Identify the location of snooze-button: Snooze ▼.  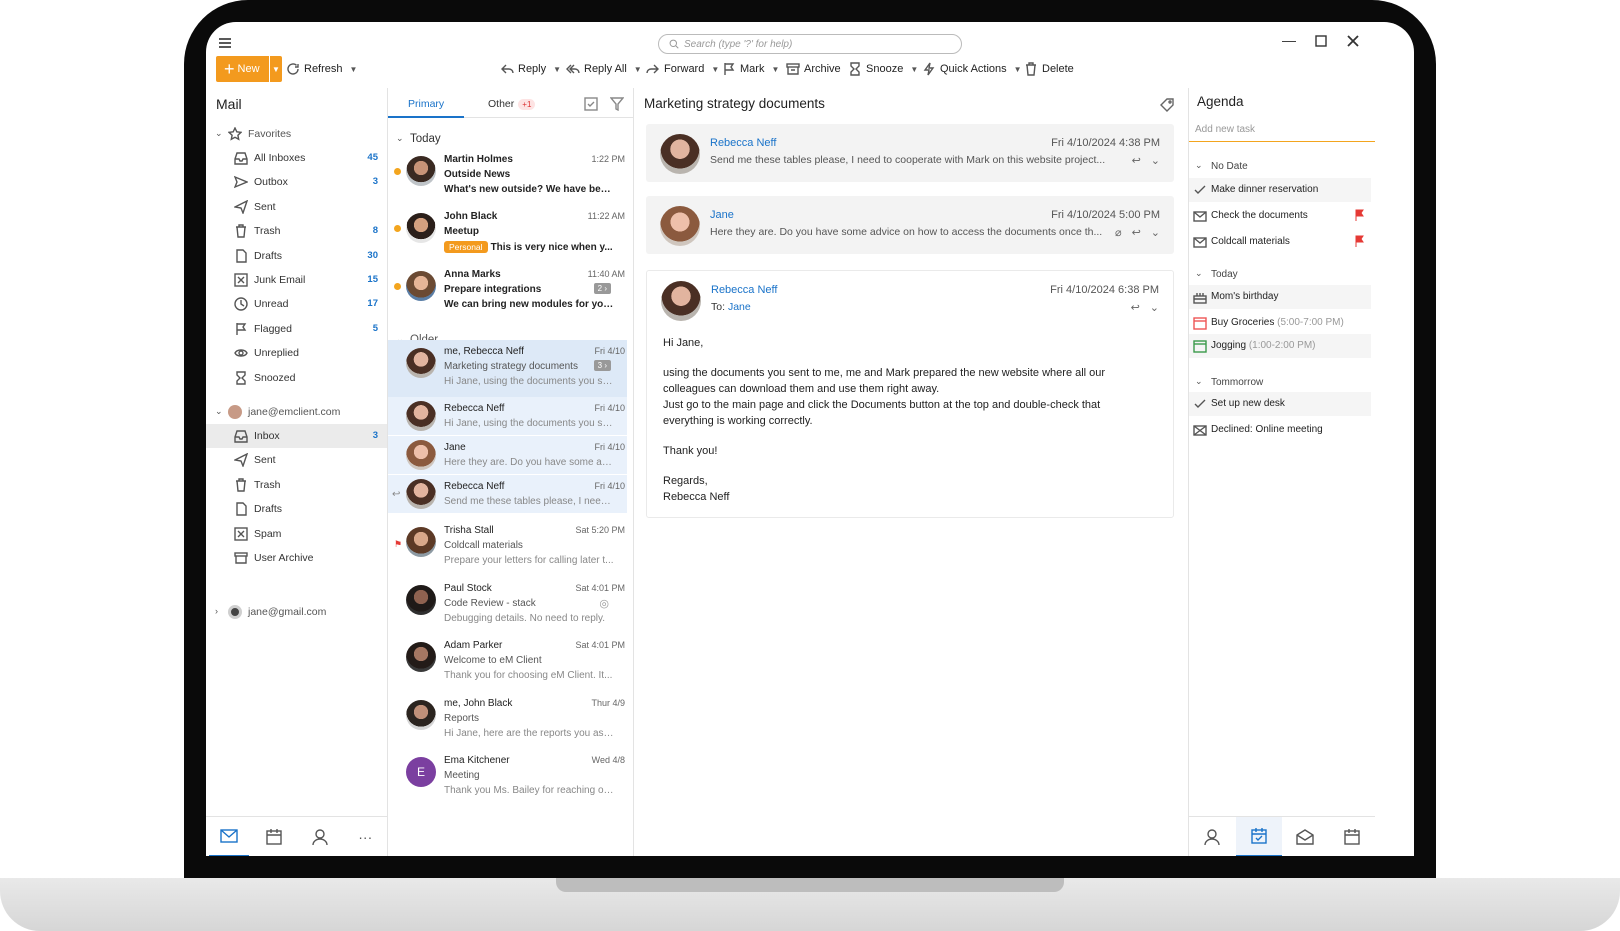
(883, 69).